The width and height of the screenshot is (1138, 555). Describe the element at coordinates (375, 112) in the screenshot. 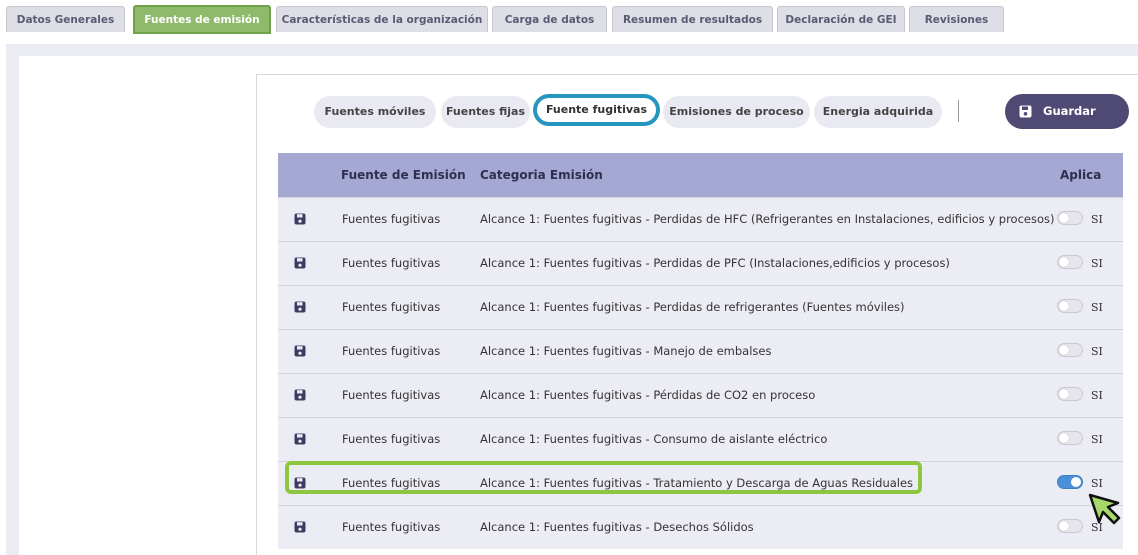

I see `subtab-fuentes-moviles: Fuentes móviles` at that location.